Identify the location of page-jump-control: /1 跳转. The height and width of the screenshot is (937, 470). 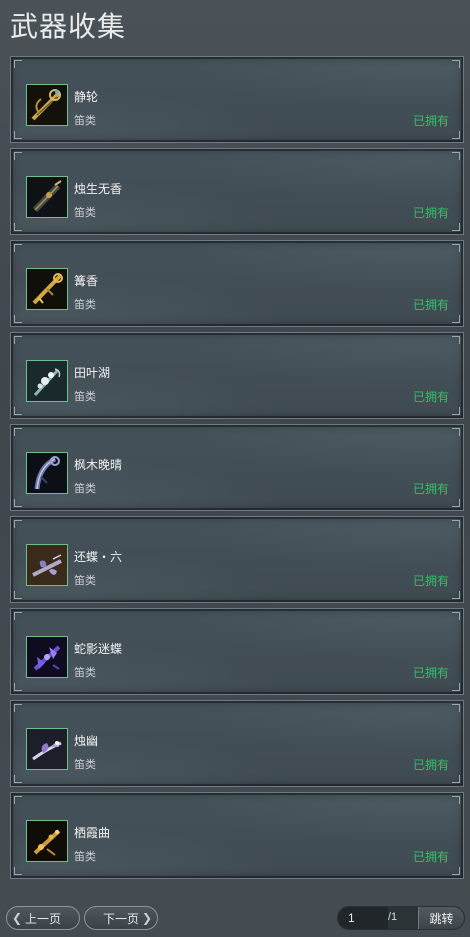
(401, 918).